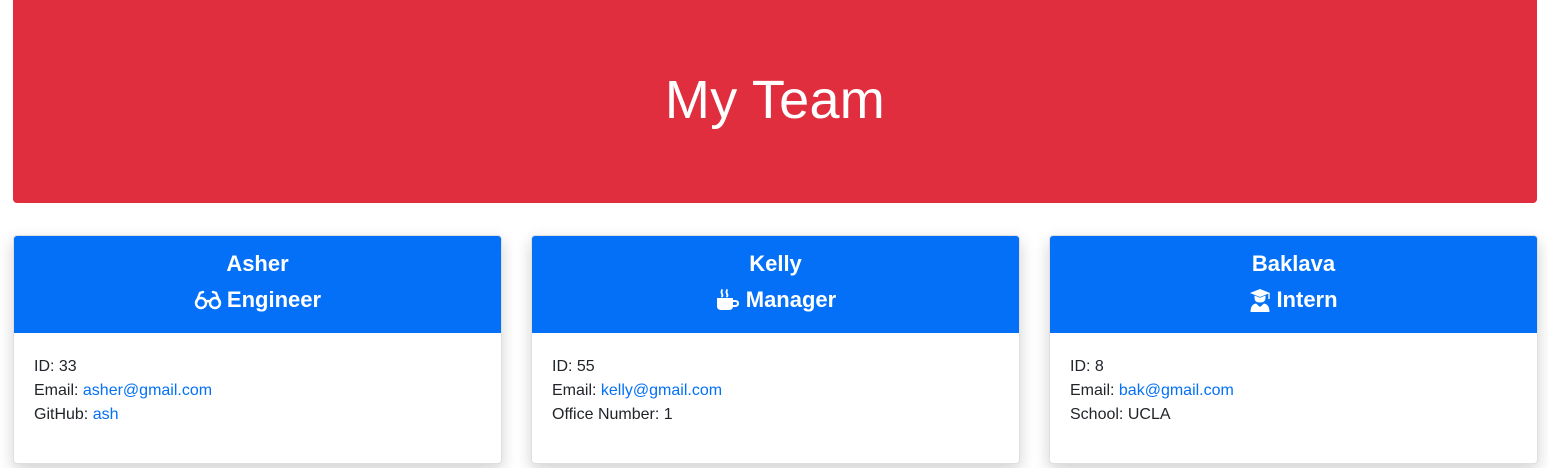  I want to click on card-body: ID: 8 Email: bak@gmail.com School: UCLA, so click(1293, 380).